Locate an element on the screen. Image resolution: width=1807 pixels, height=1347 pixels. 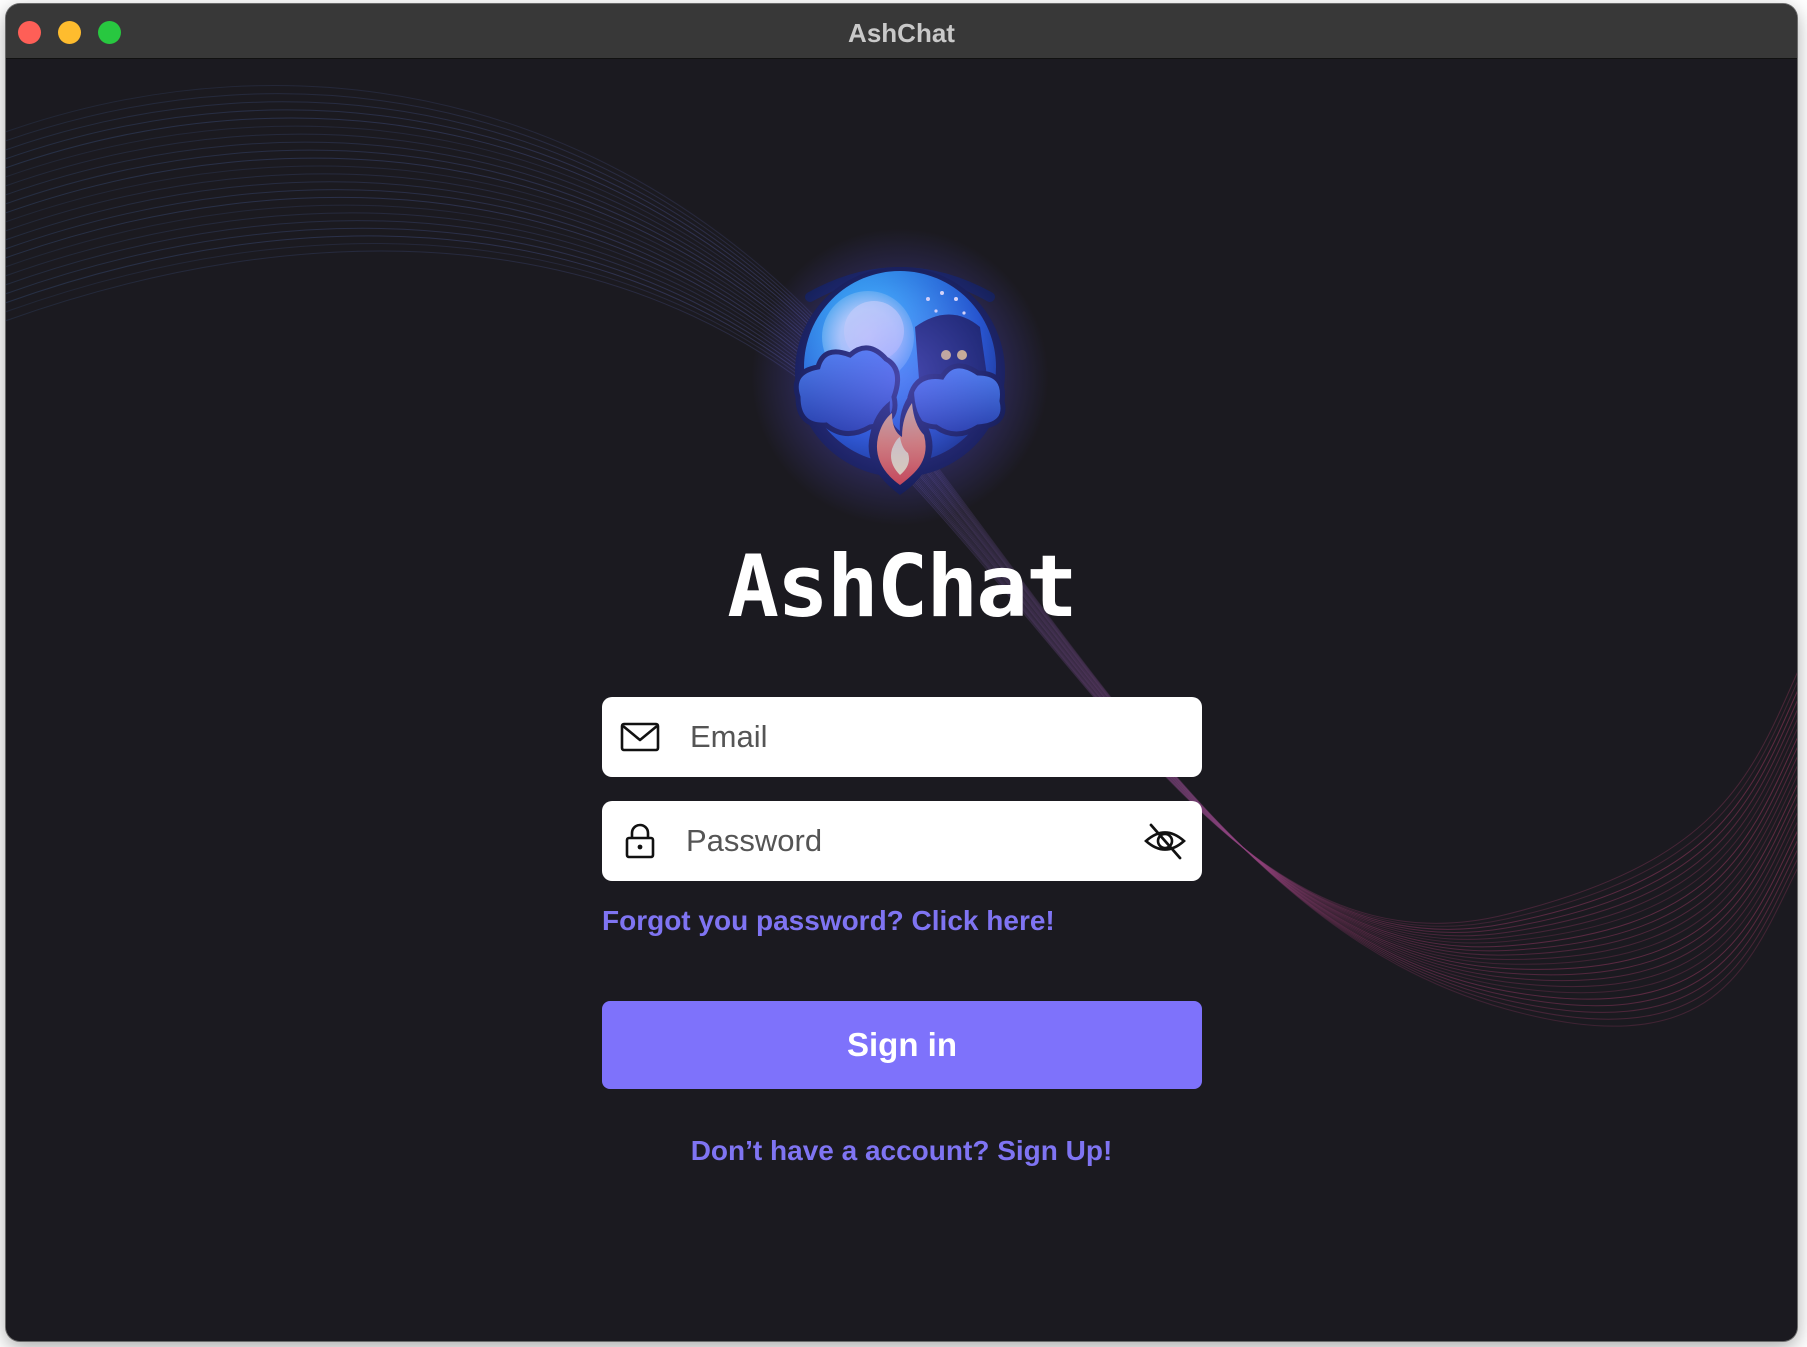
sign-up-link: Don’t have a account? Sign Up! is located at coordinates (902, 1150).